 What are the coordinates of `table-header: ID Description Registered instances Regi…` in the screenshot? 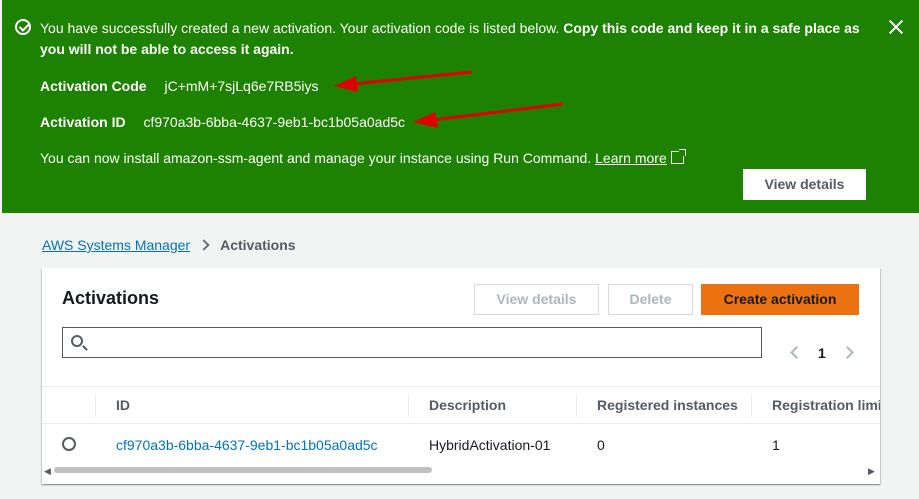 It's located at (461, 405).